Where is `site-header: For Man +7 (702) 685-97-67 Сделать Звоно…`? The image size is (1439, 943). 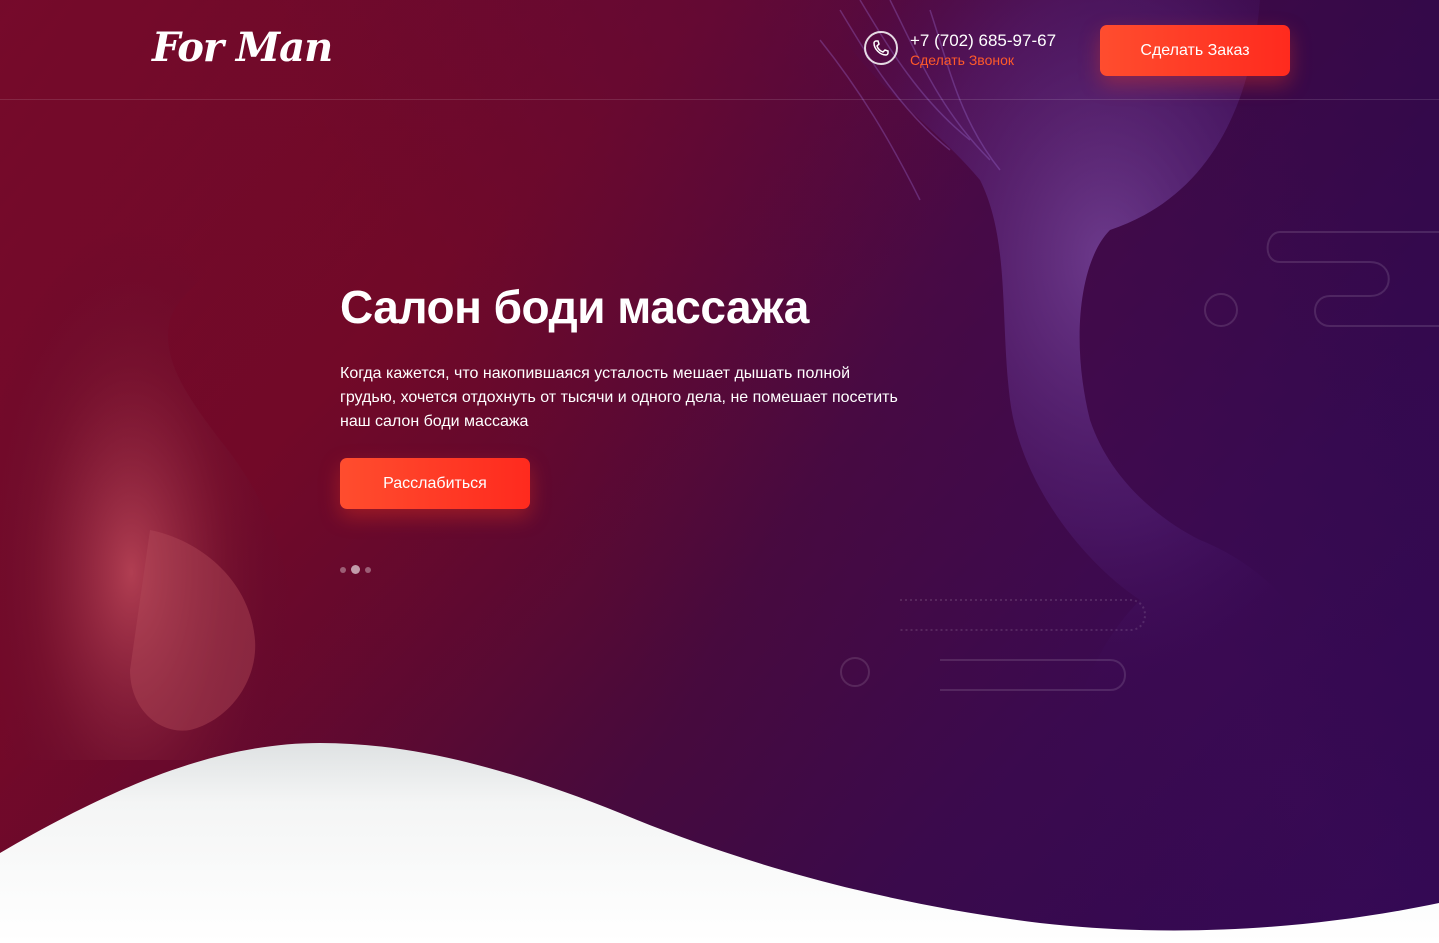
site-header: For Man +7 (702) 685-97-67 Сделать Звоно… is located at coordinates (719, 50).